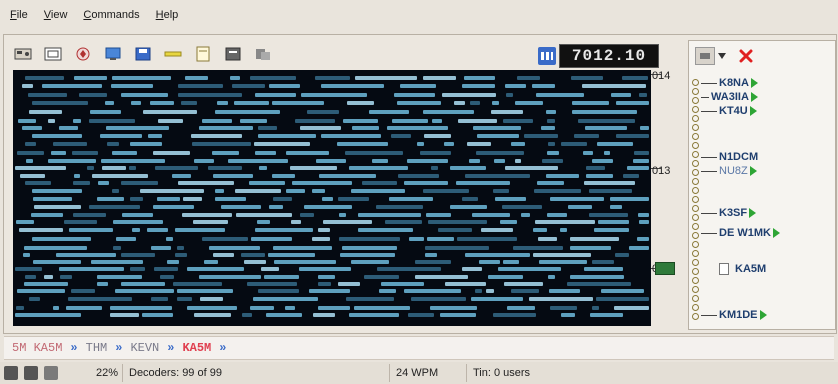 The image size is (838, 384). Describe the element at coordinates (56, 15) in the screenshot. I see `menu-view: View` at that location.